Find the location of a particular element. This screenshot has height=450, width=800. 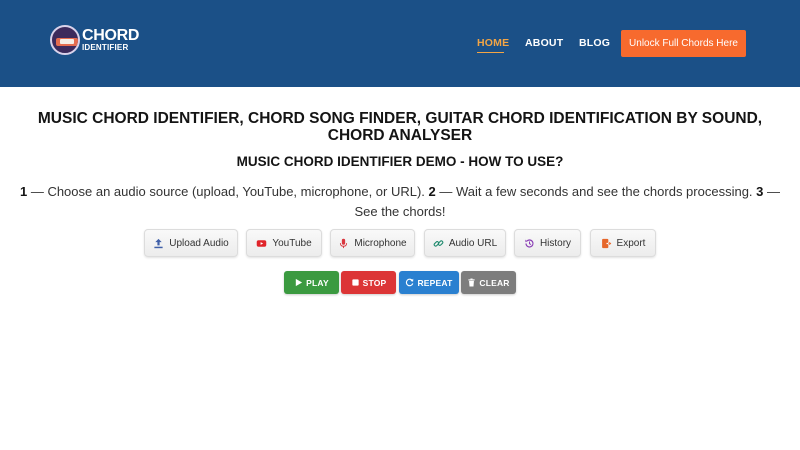

stop-button: STOP is located at coordinates (368, 282).